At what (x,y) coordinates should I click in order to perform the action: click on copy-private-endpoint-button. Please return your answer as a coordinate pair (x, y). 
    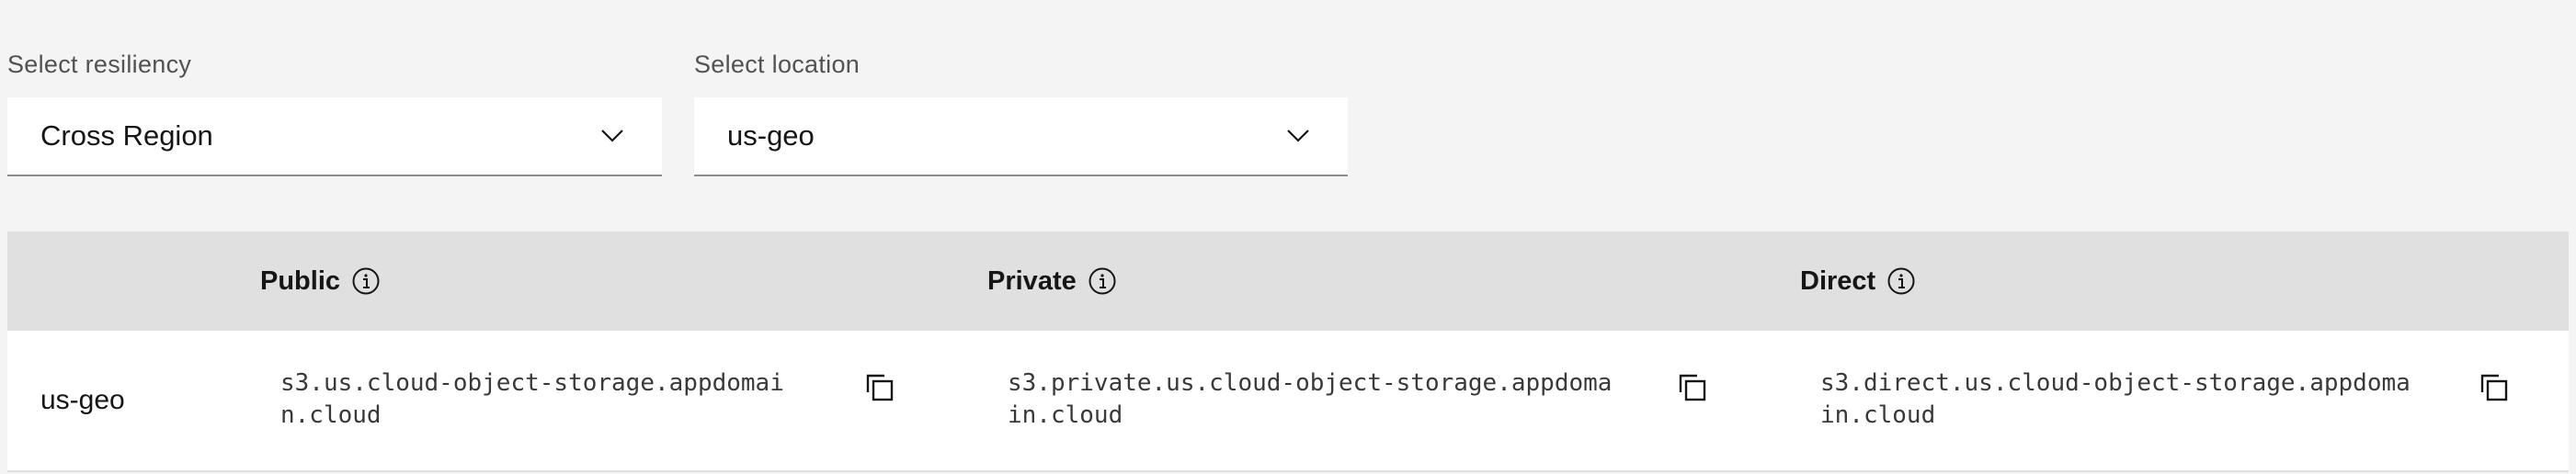
    Looking at the image, I should click on (1692, 387).